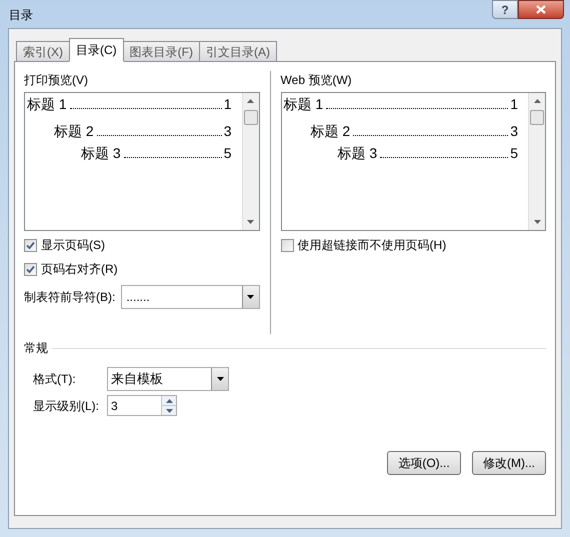 This screenshot has height=537, width=570. I want to click on tab: 目录(C), so click(96, 50).